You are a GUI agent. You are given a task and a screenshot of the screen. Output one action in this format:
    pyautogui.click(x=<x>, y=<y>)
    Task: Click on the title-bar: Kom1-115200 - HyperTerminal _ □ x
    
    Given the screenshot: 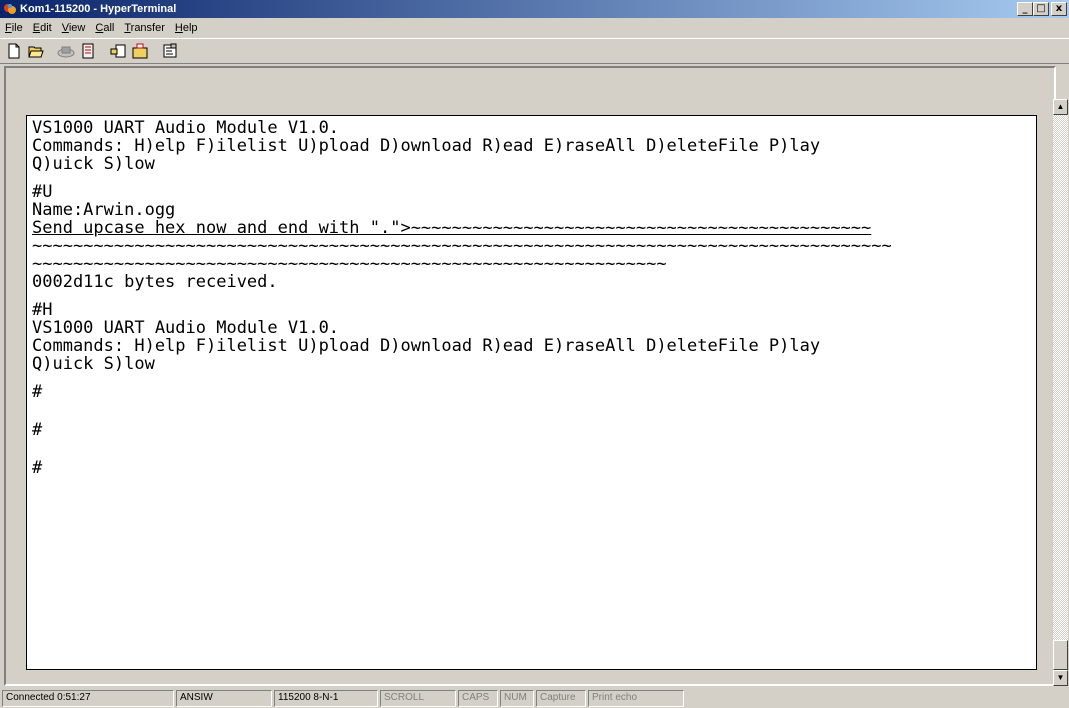 What is the action you would take?
    pyautogui.click(x=534, y=9)
    